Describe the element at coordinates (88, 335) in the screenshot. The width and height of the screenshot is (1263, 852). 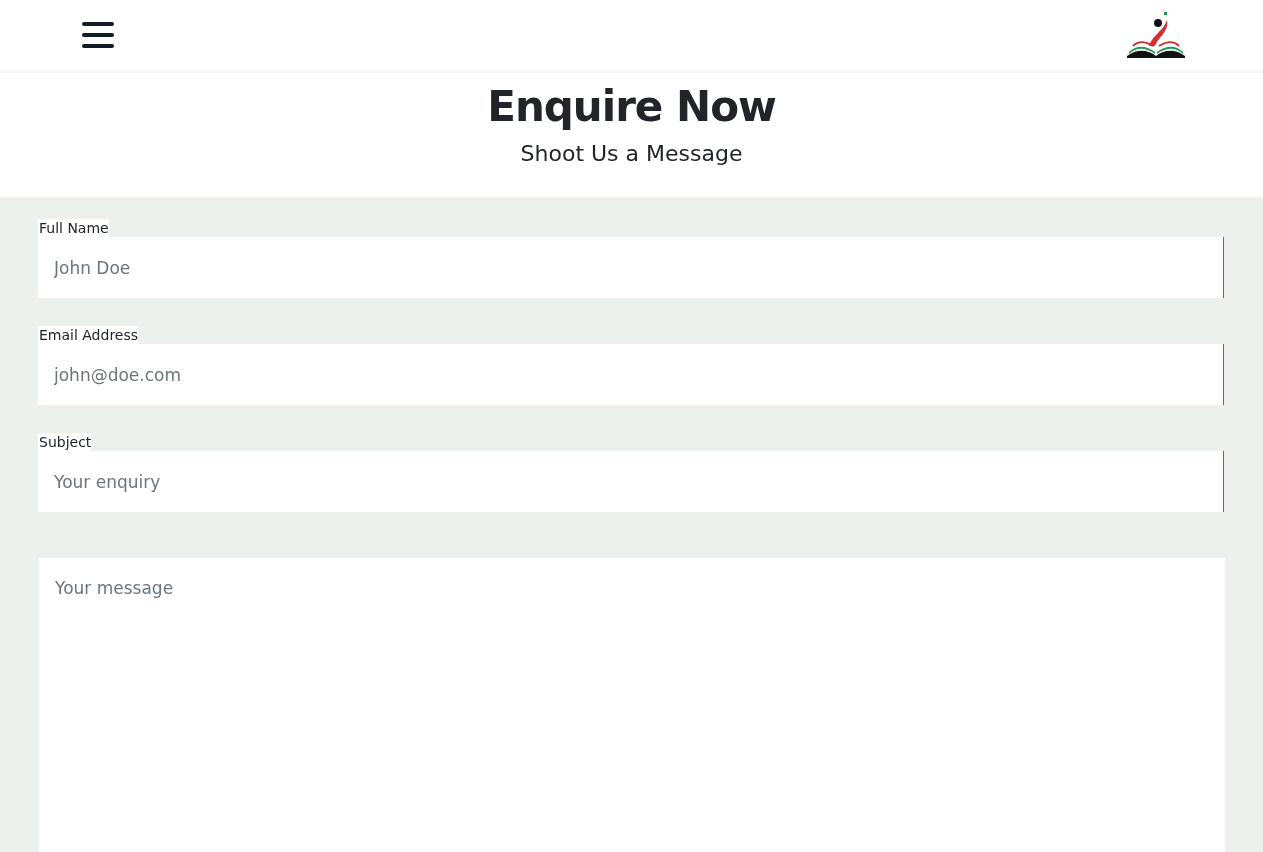
I see `field-label: Email Address` at that location.